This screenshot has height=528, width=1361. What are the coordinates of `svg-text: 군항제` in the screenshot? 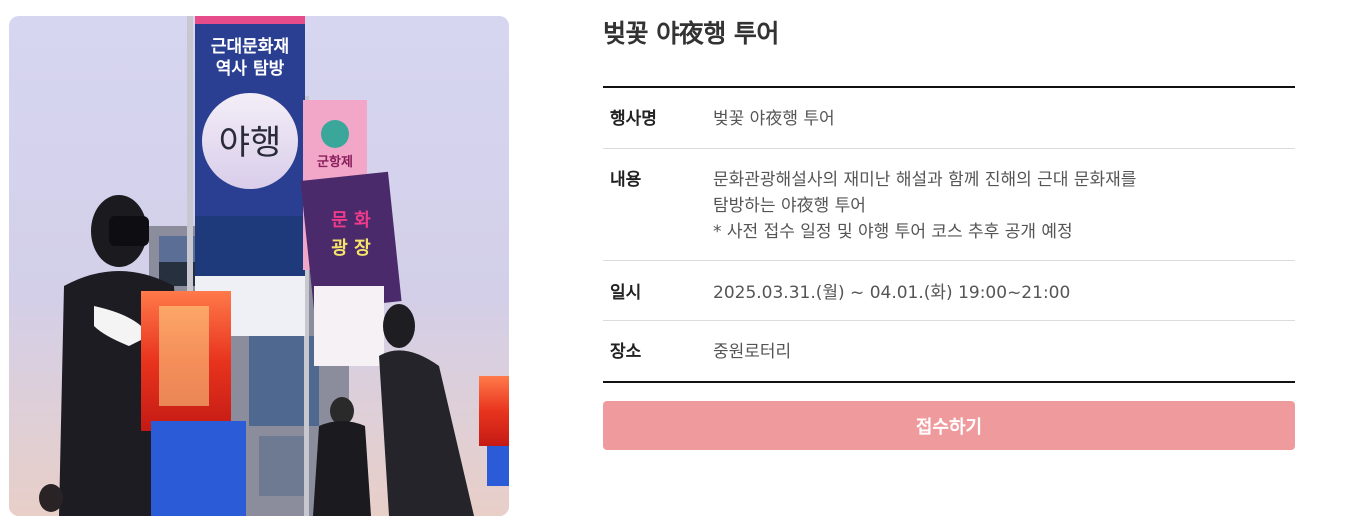 It's located at (335, 162).